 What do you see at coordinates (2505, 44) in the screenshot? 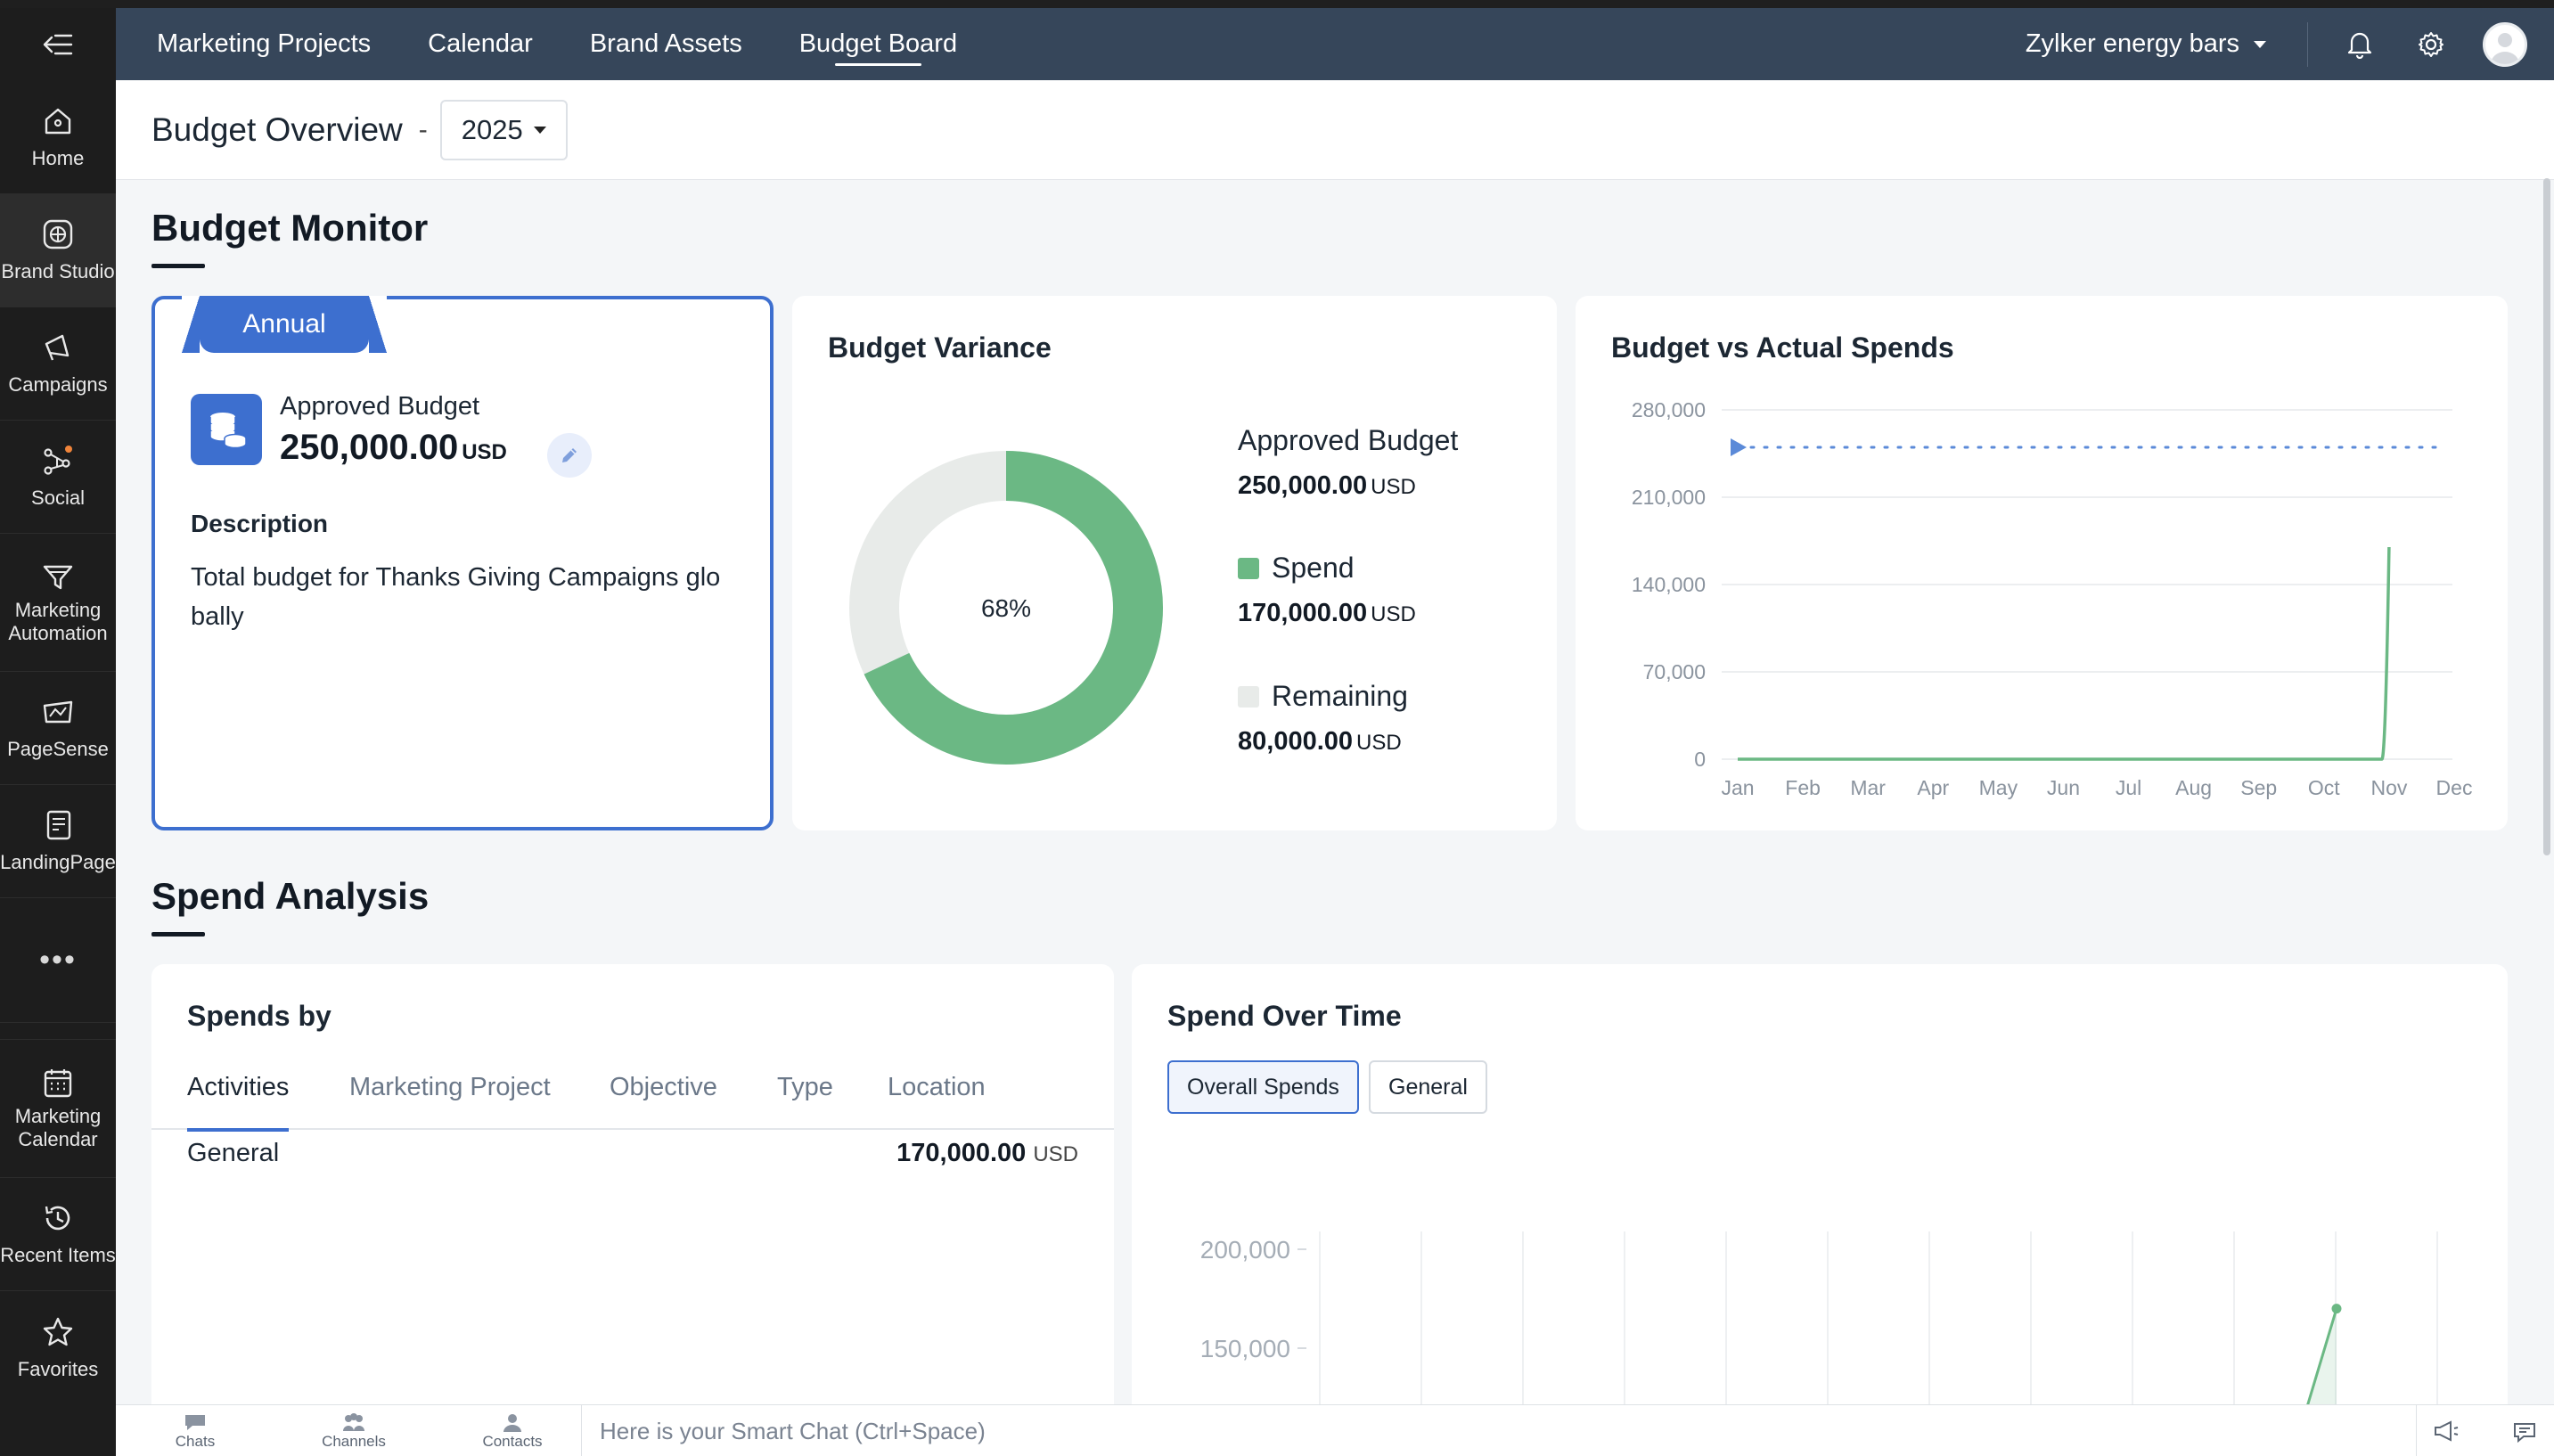
I see `user-avatar` at bounding box center [2505, 44].